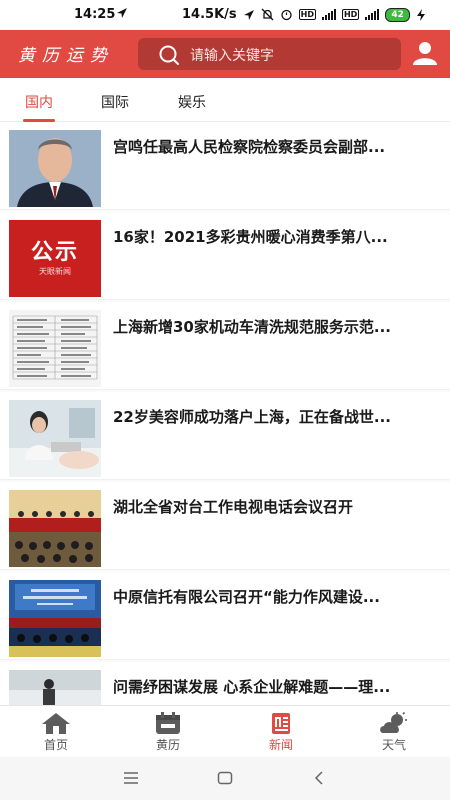  I want to click on tab-almanac: 黄历, so click(168, 732).